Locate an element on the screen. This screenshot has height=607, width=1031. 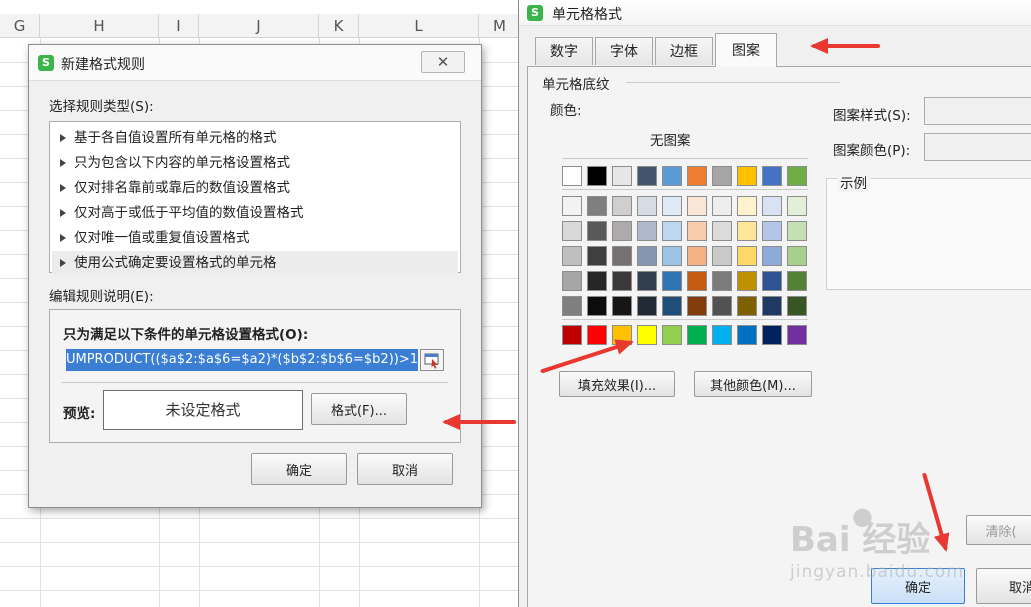
column-header-m: M is located at coordinates (499, 26).